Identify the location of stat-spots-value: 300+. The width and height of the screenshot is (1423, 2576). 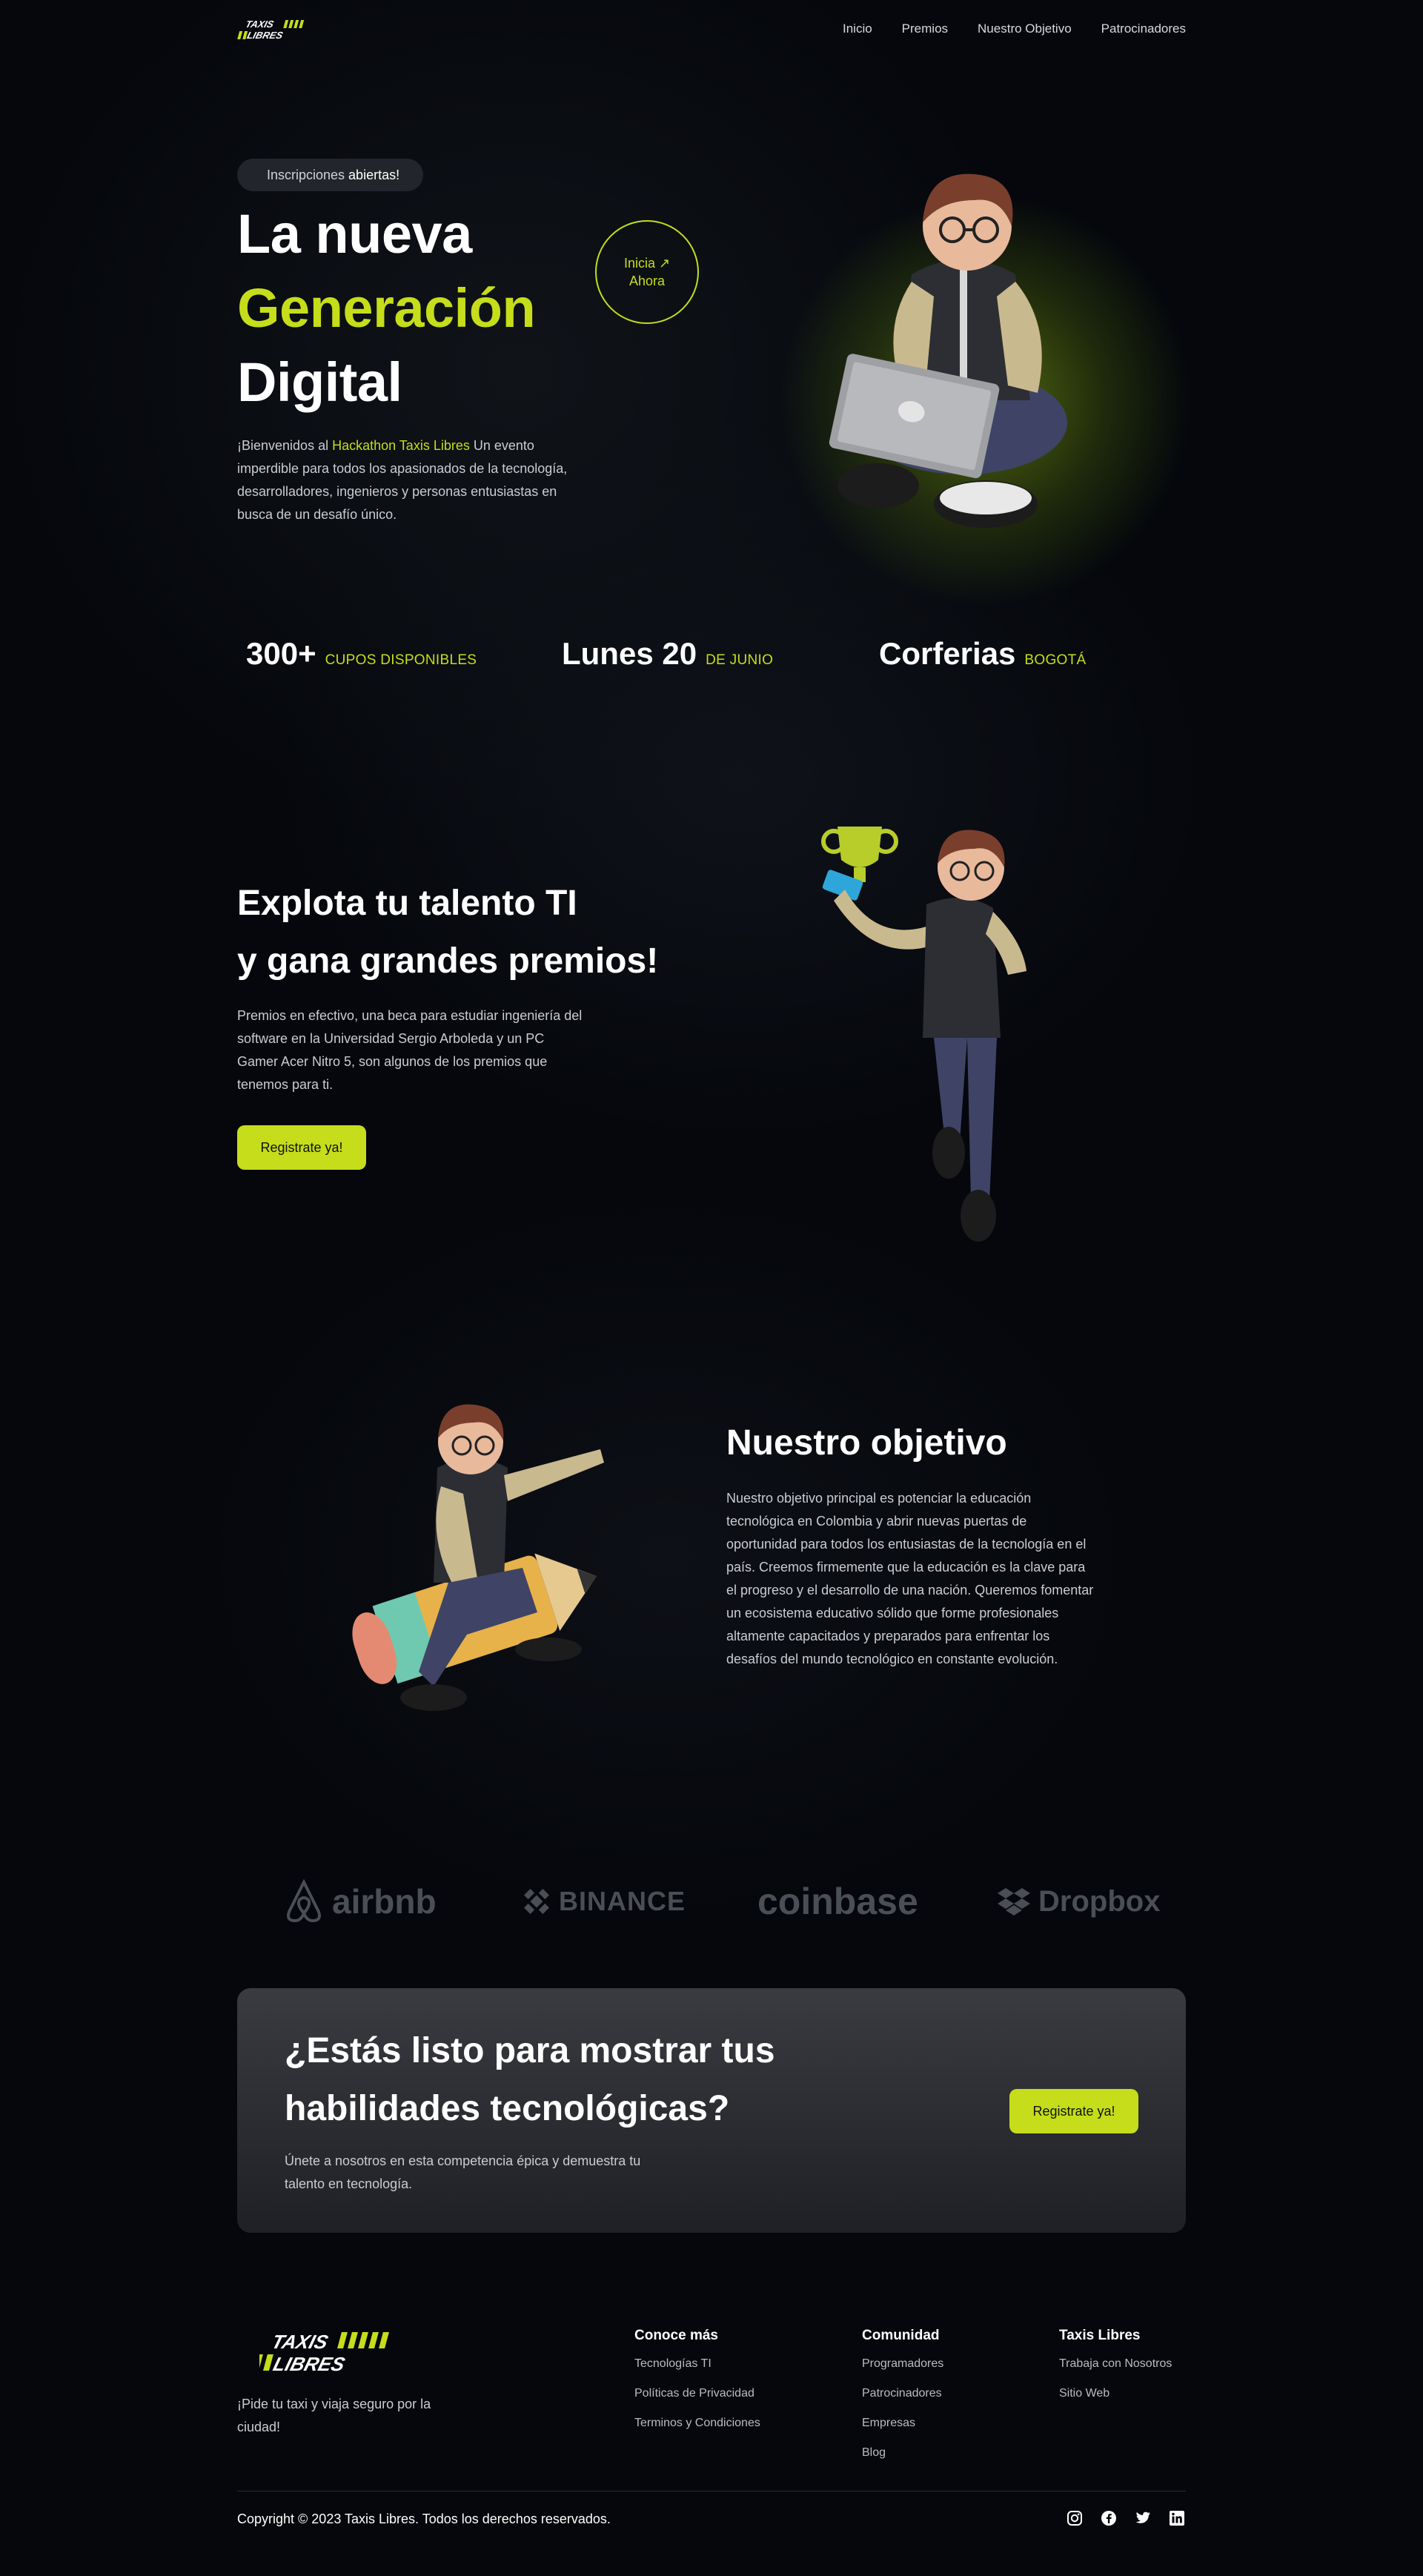
(281, 653).